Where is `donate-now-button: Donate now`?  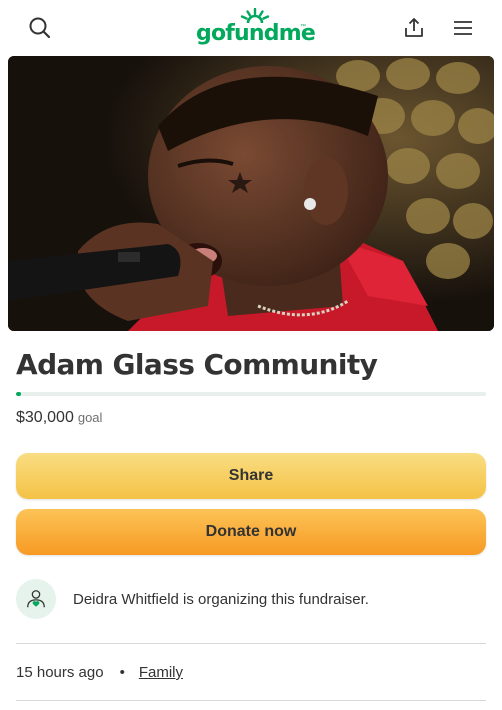 donate-now-button: Donate now is located at coordinates (251, 532).